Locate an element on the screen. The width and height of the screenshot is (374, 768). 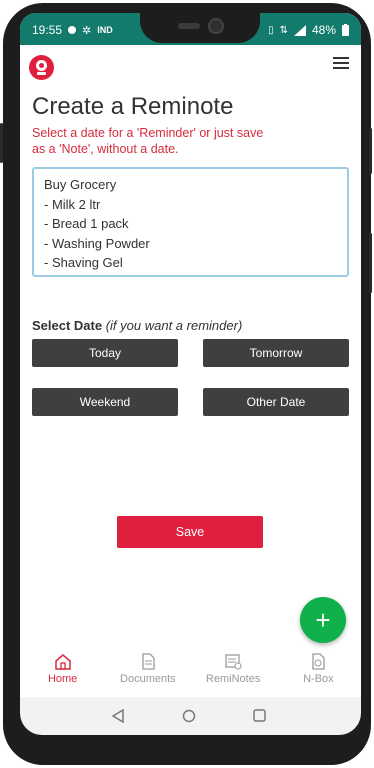
status-right: ▯ ⇅ 48% is located at coordinates (308, 30).